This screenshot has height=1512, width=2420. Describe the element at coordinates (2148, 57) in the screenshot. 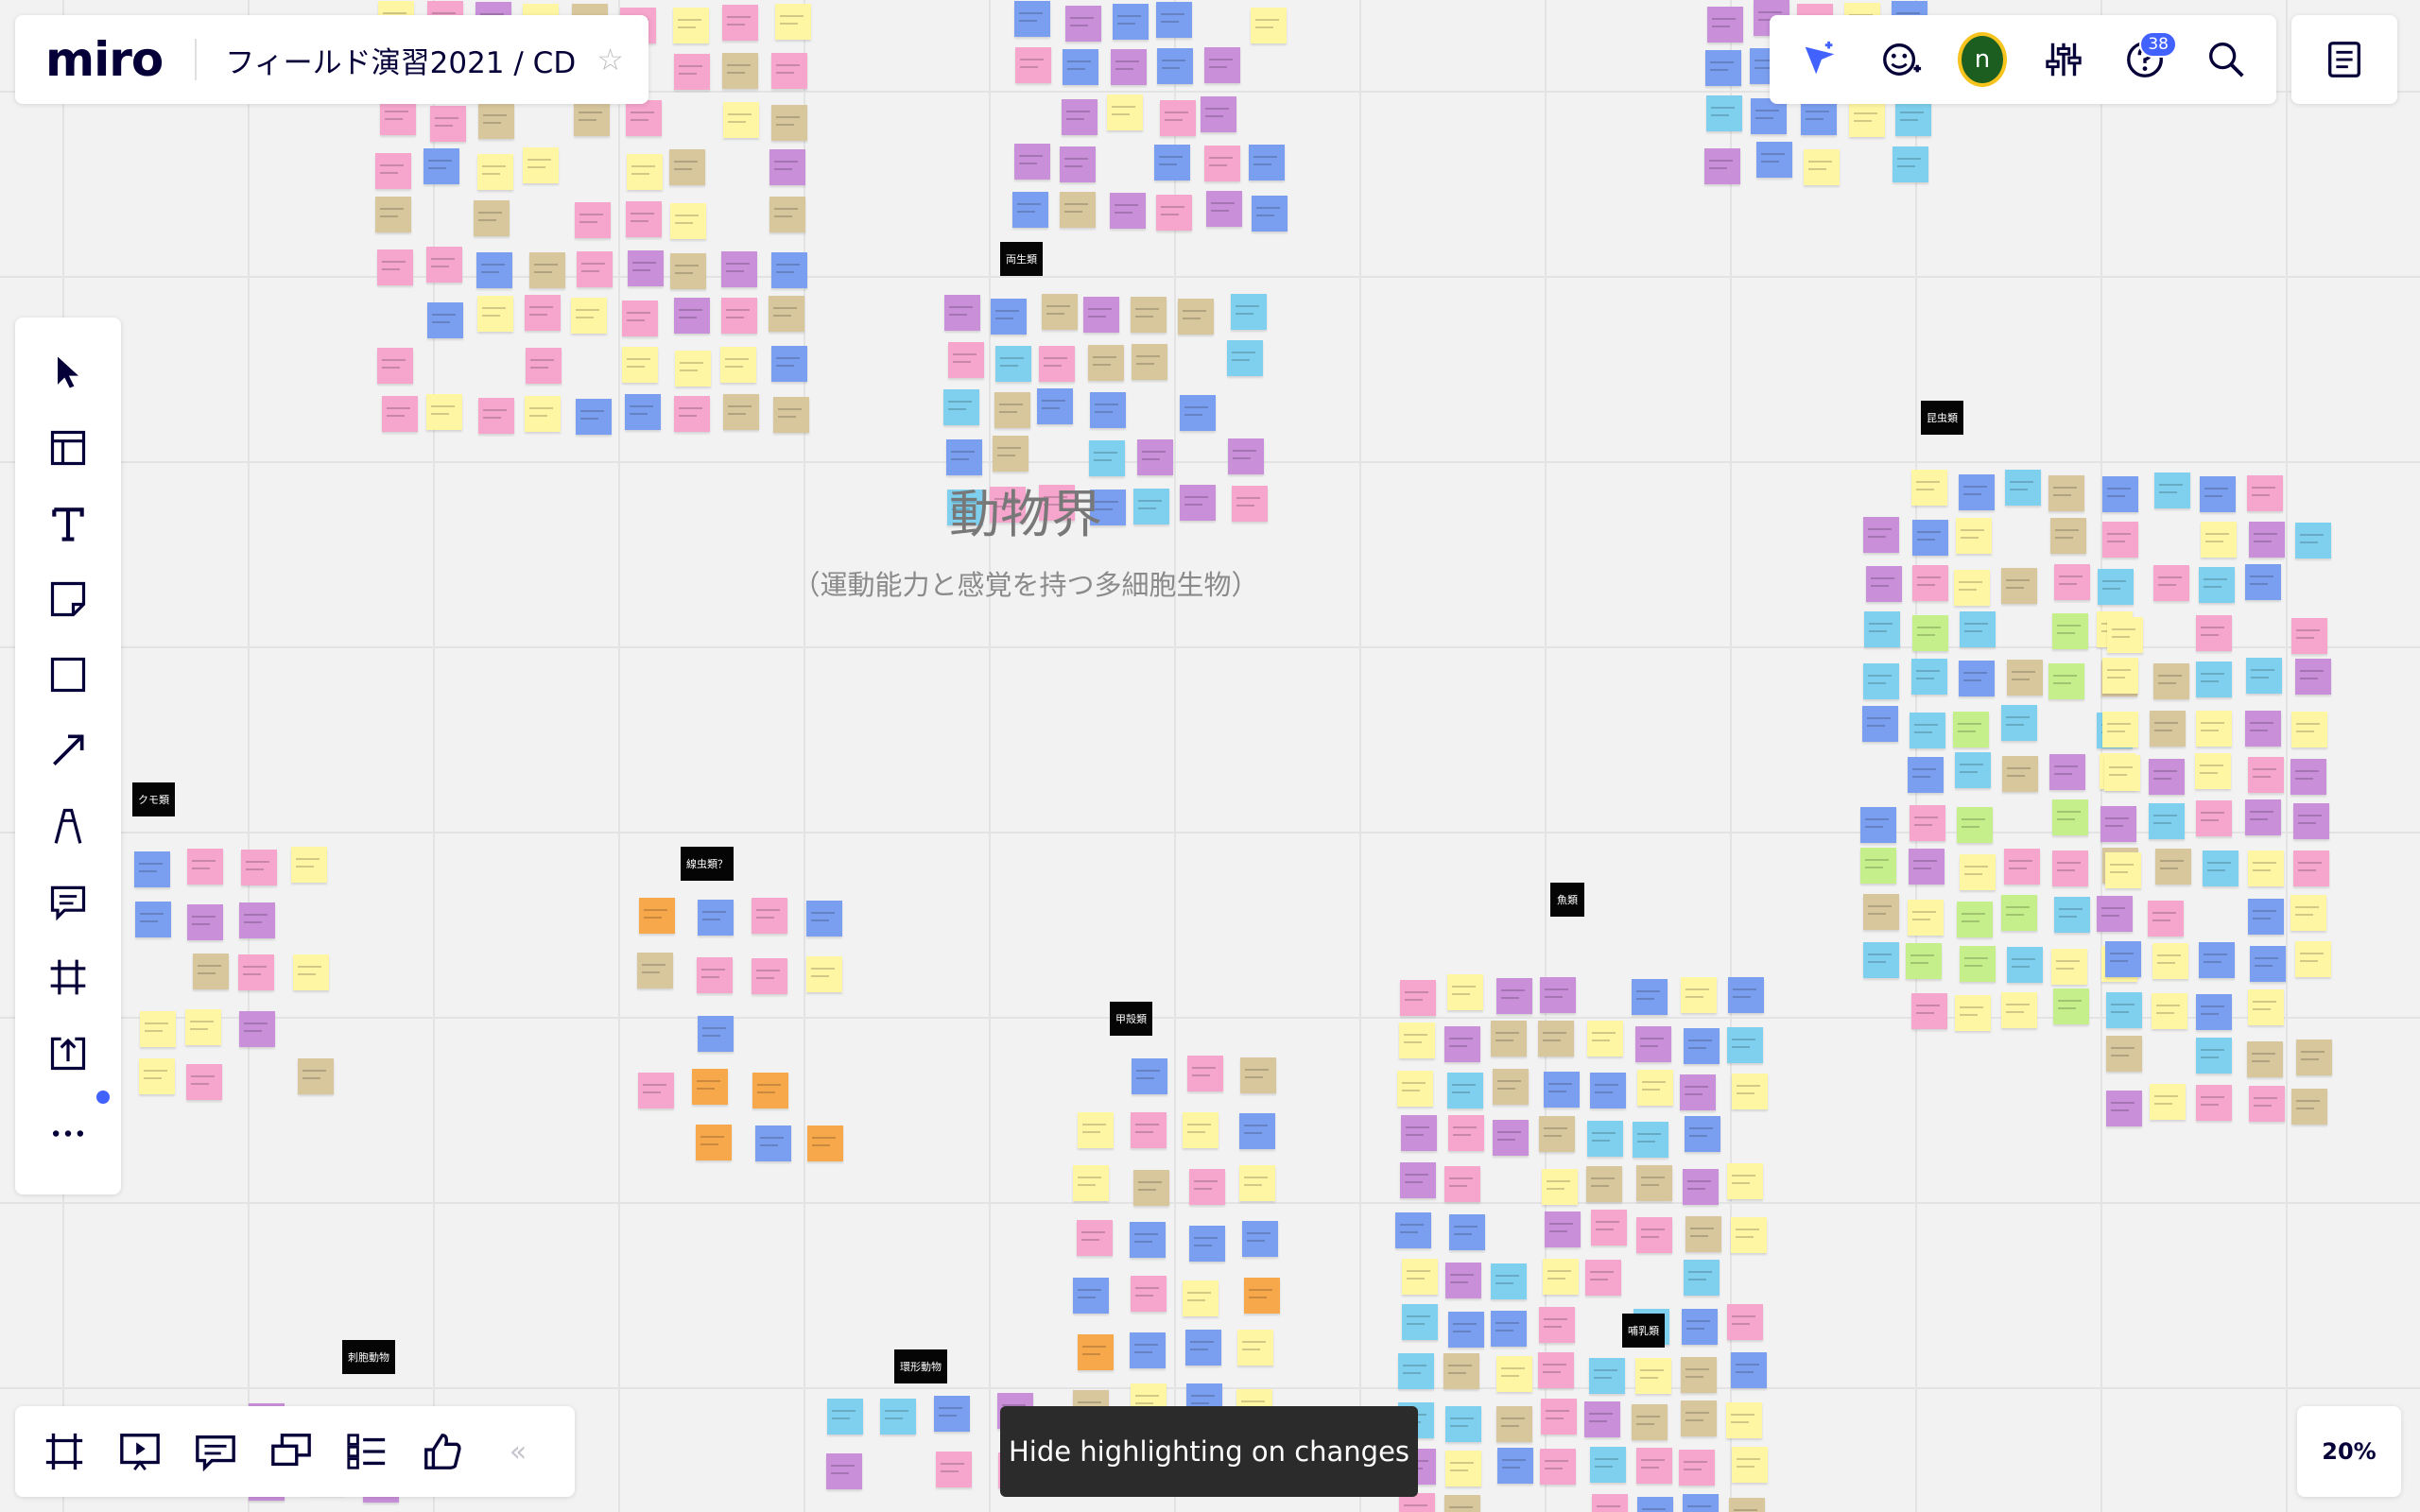

I see `help-icon: 38` at that location.